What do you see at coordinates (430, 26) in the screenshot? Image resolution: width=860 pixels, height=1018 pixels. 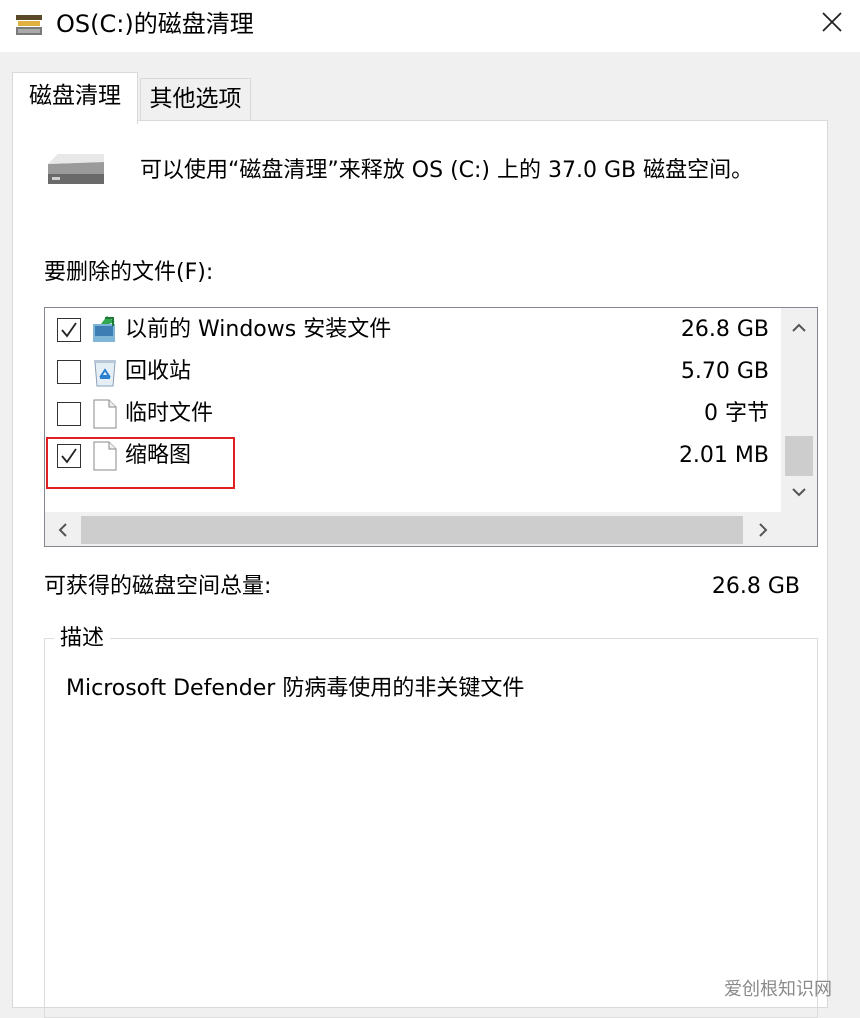 I see `title-bar: OS(C:)的磁盘清理` at bounding box center [430, 26].